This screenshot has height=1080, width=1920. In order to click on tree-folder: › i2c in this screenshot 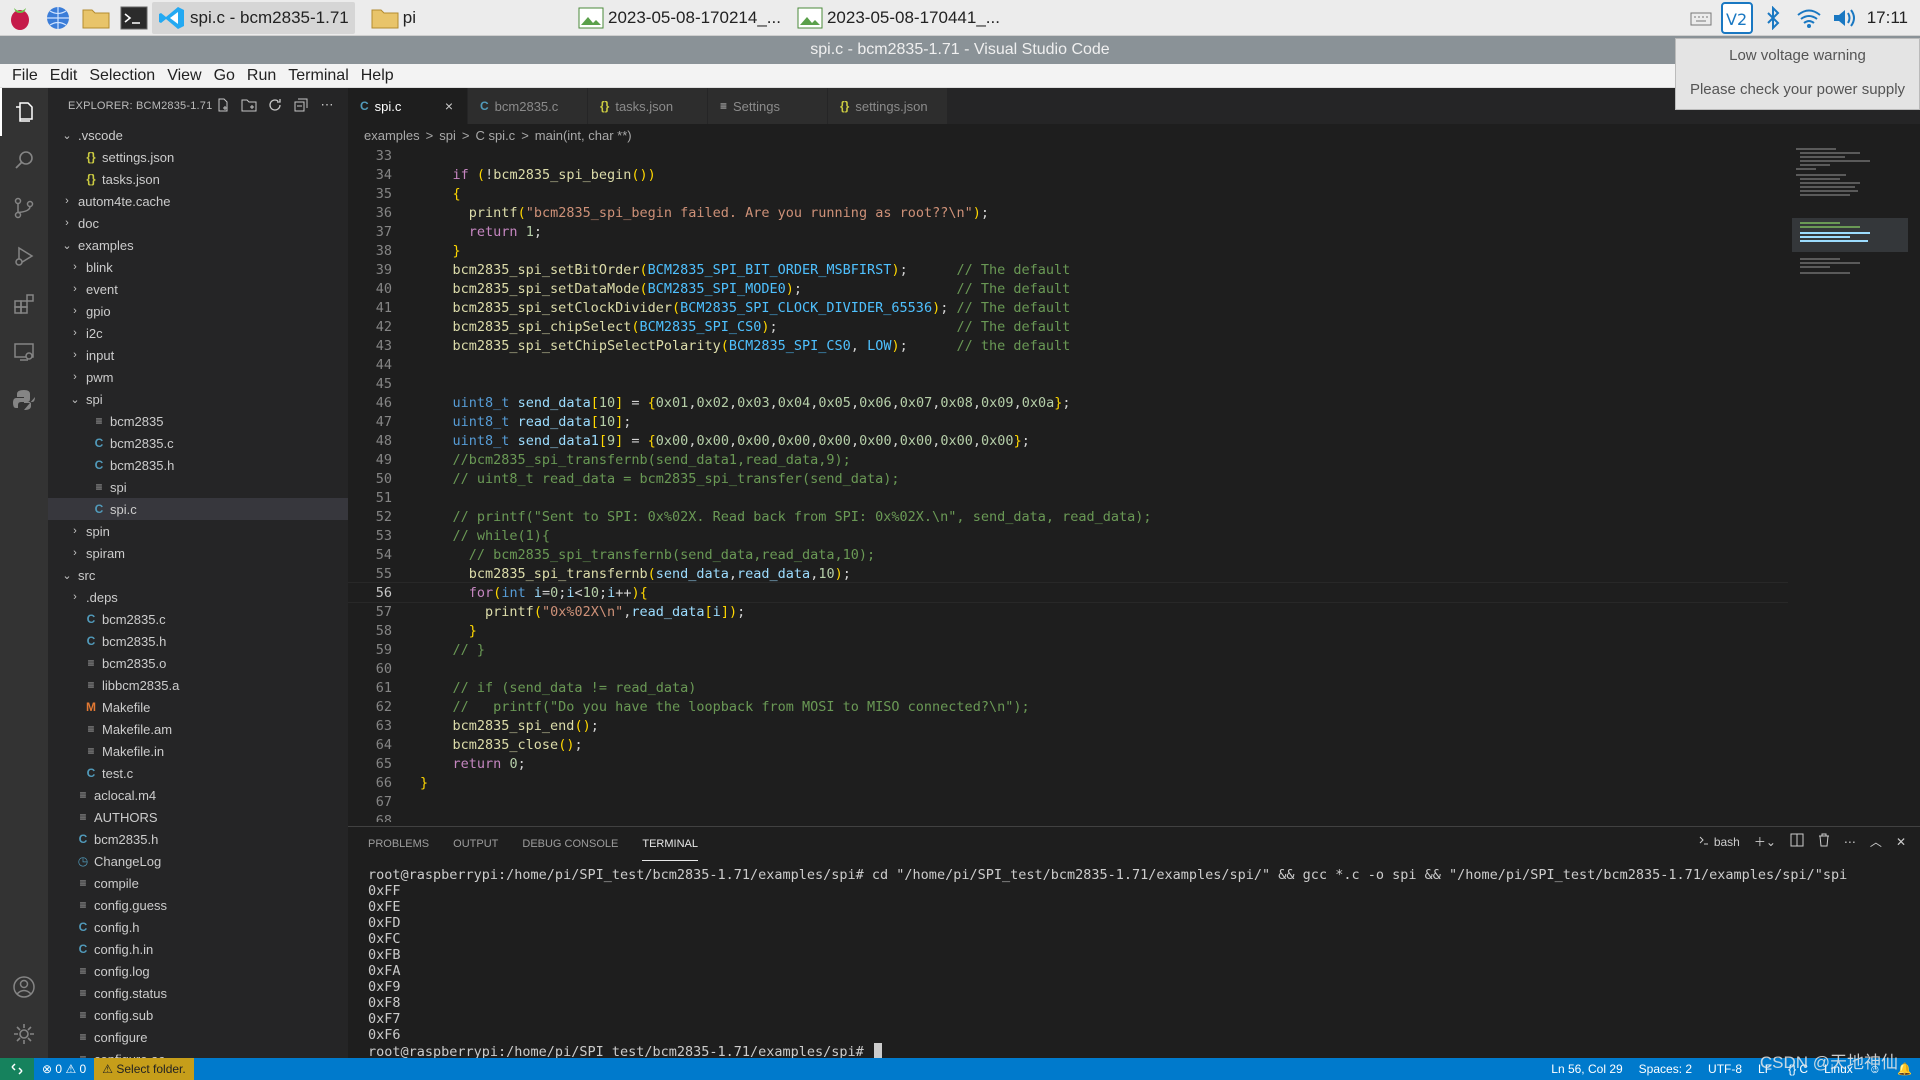, I will do `click(198, 333)`.